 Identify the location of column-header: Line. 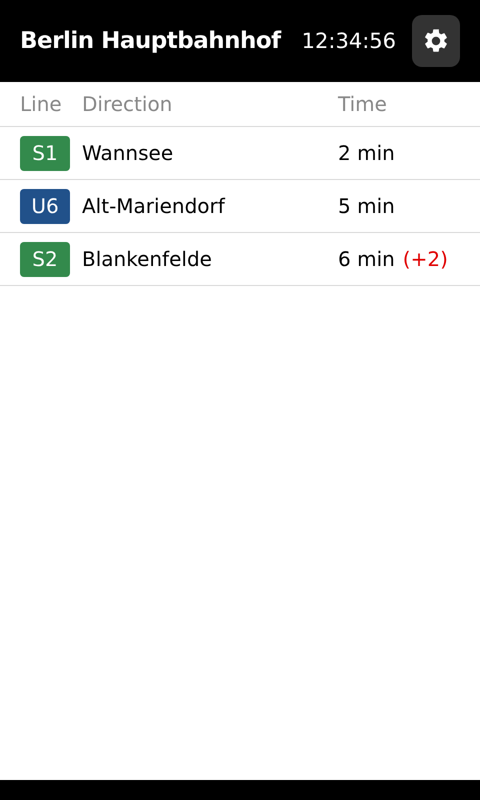
(41, 104).